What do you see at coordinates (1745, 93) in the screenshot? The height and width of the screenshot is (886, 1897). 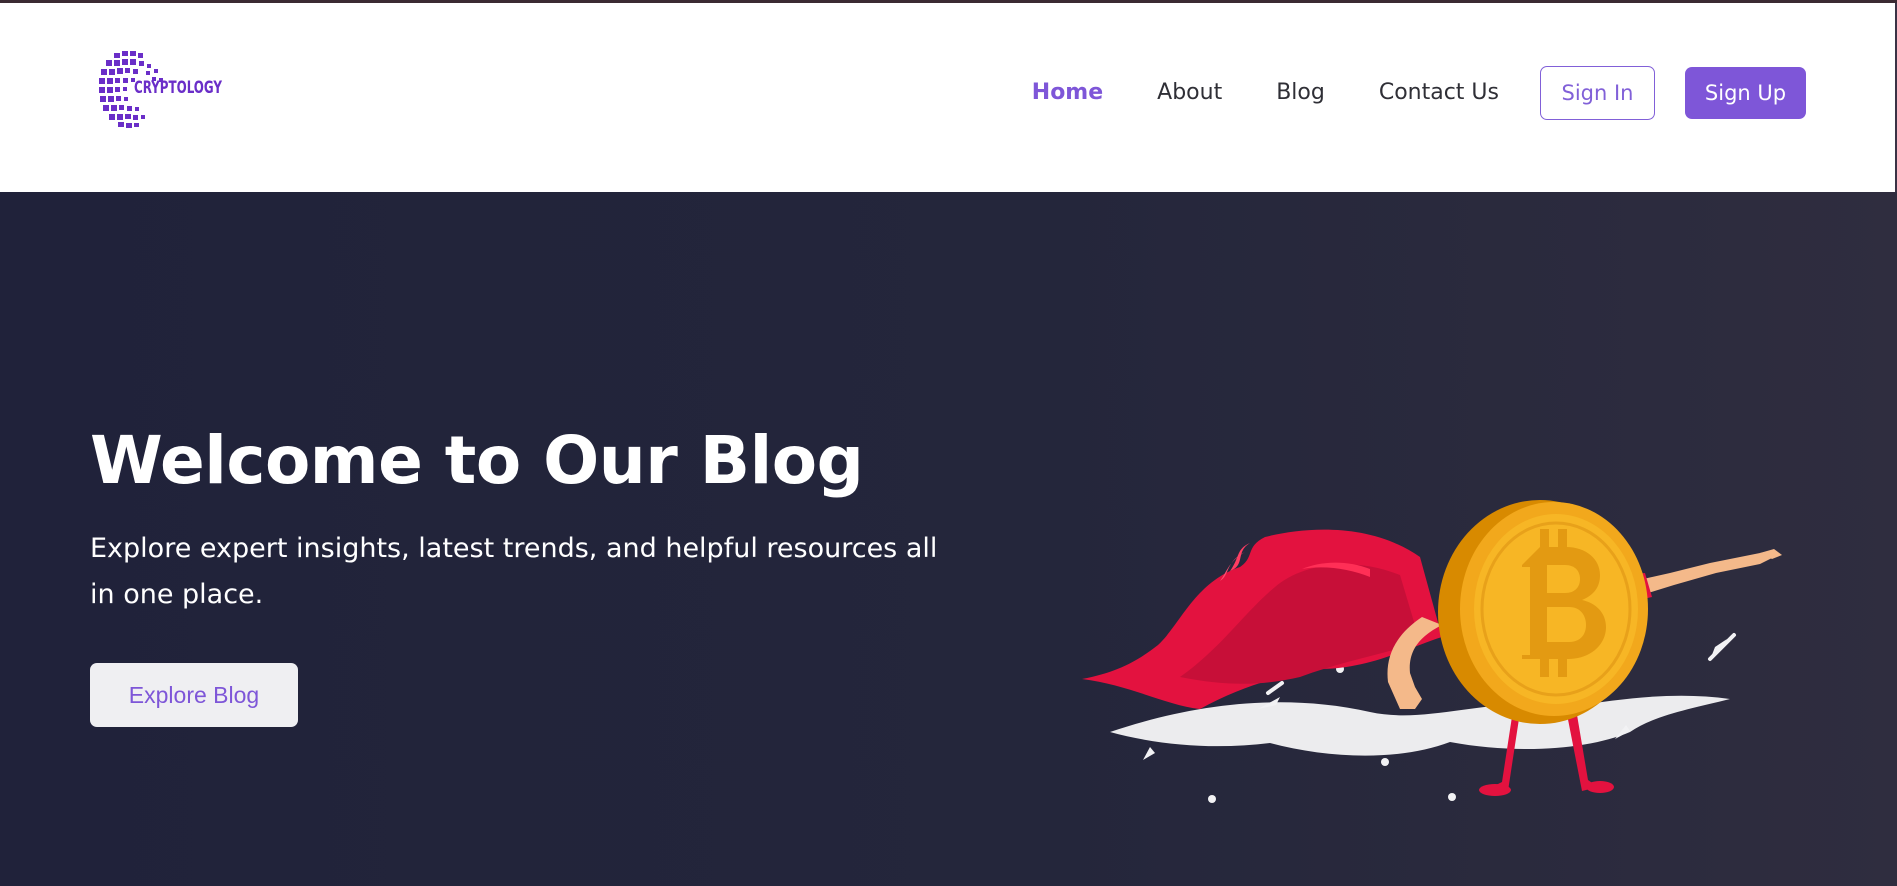 I see `sign-up-button: Sign Up` at bounding box center [1745, 93].